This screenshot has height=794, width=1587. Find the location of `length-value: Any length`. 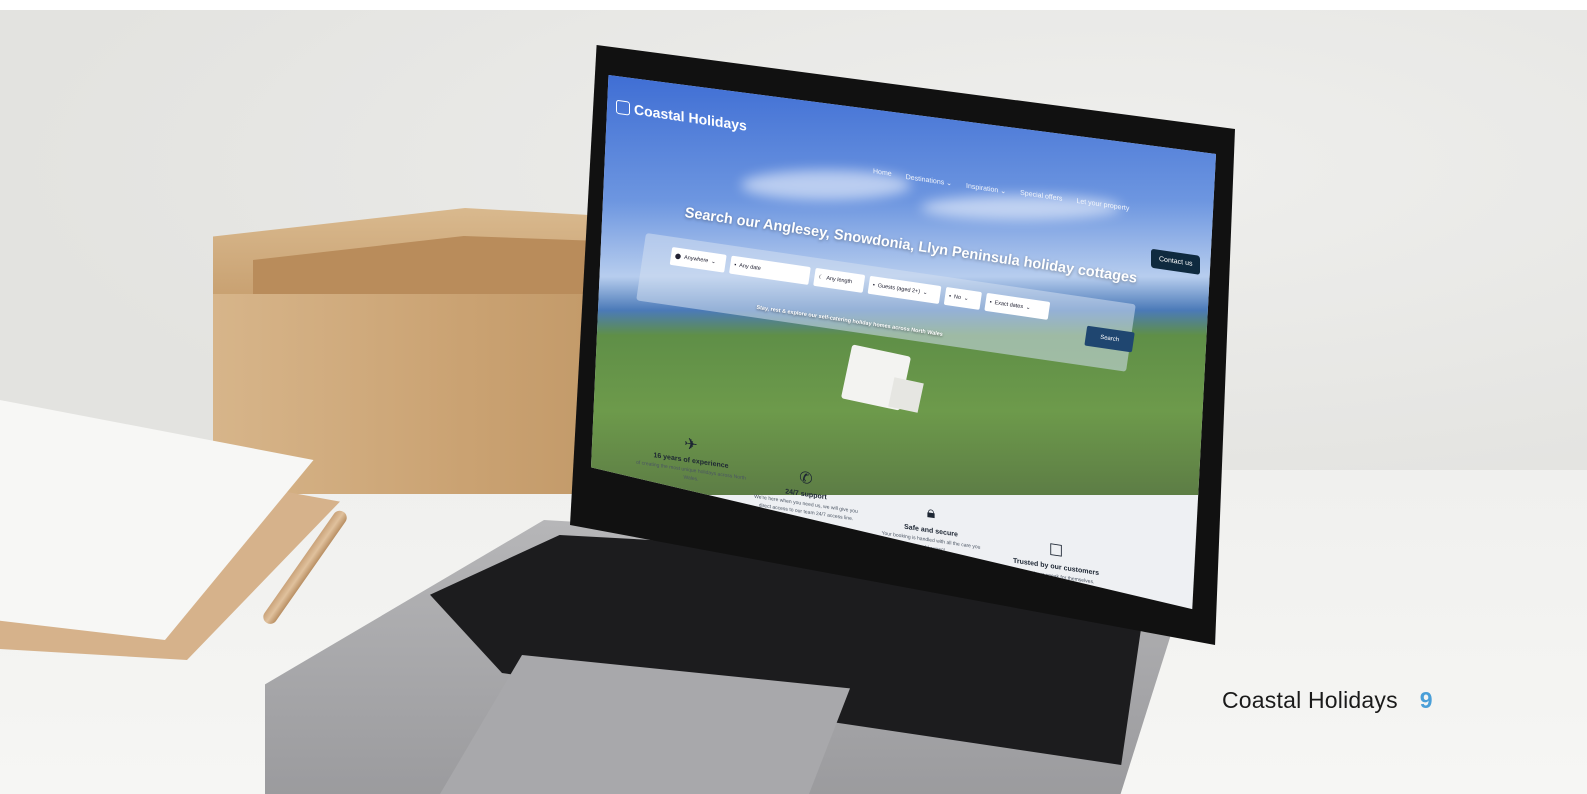

length-value: Any length is located at coordinates (839, 280).